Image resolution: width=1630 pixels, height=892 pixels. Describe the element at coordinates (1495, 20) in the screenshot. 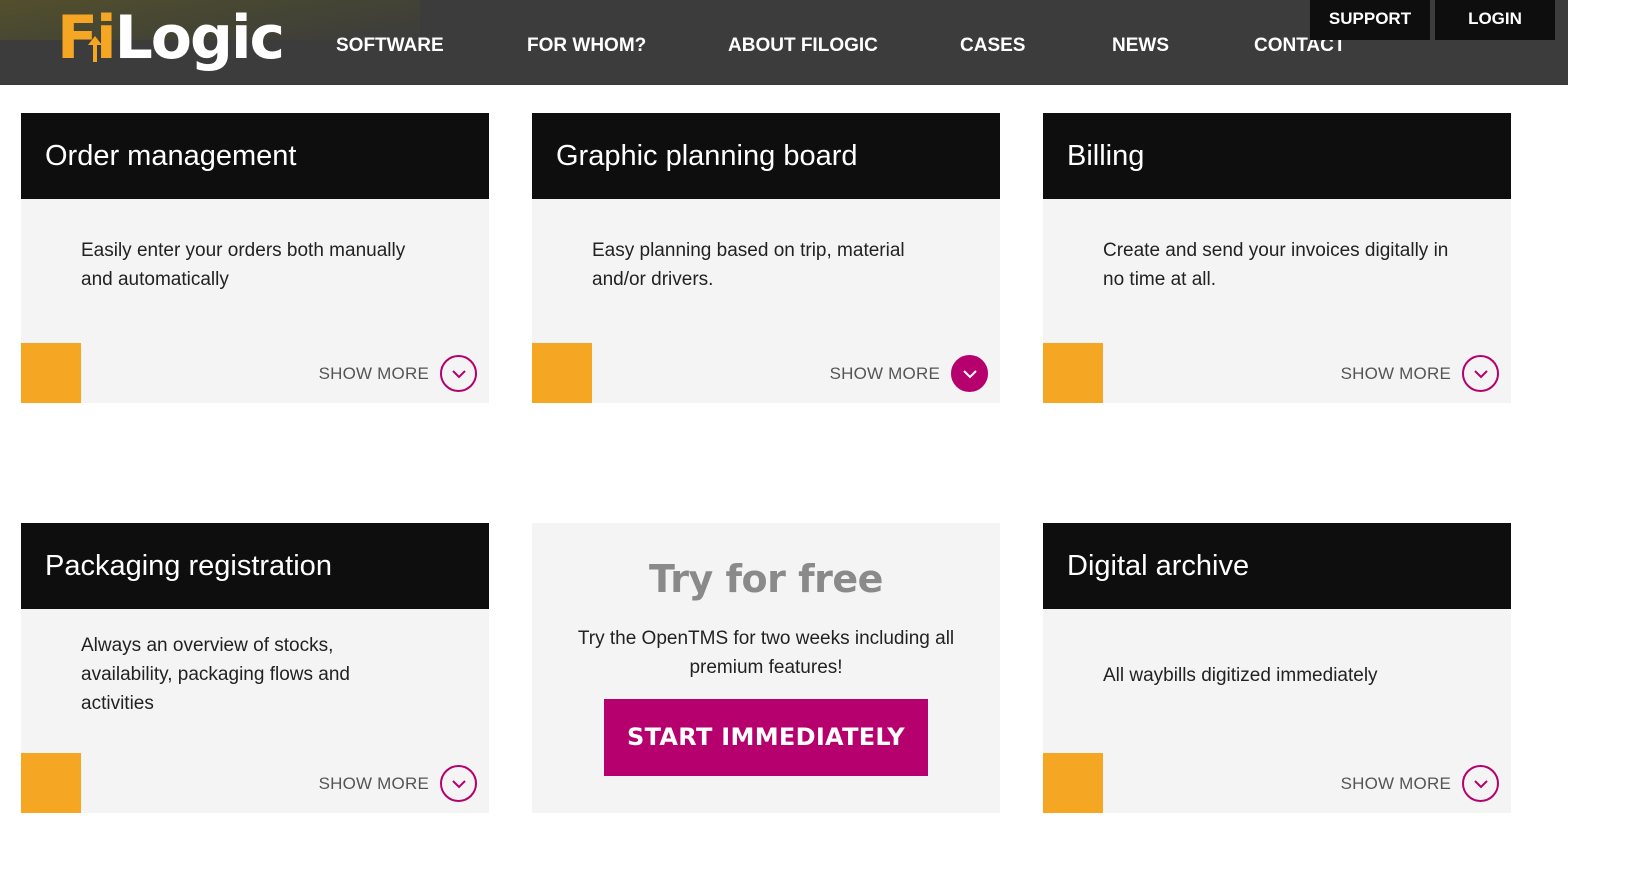

I see `login-button: LOGIN` at that location.